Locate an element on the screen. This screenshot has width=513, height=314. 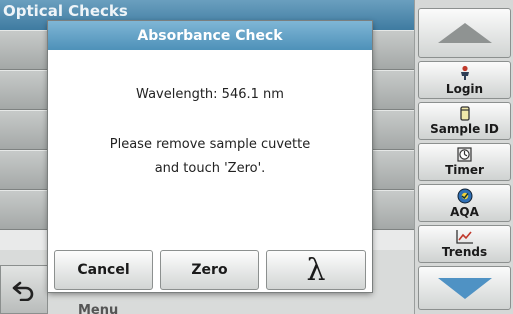
zero-button: Zero is located at coordinates (209, 270).